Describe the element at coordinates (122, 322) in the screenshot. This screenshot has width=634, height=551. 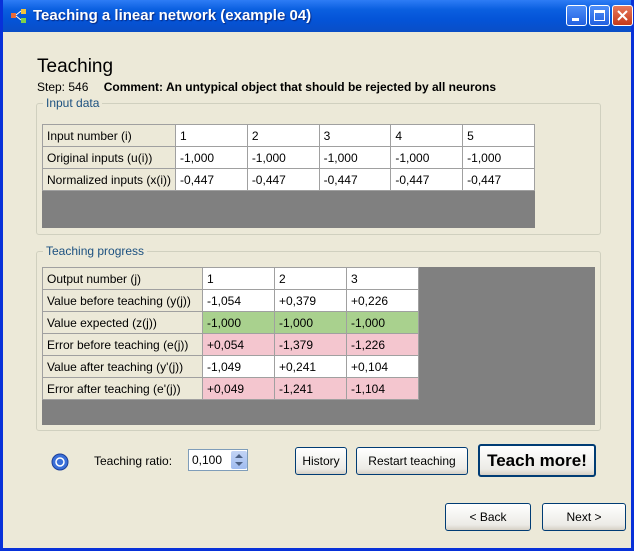
I see `row-header: Value expected (z(j))` at that location.